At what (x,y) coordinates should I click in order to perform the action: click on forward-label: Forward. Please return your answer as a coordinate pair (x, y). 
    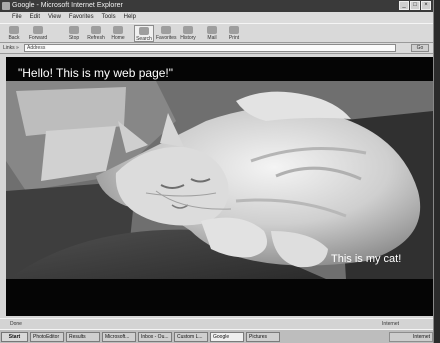
    Looking at the image, I should click on (38, 38).